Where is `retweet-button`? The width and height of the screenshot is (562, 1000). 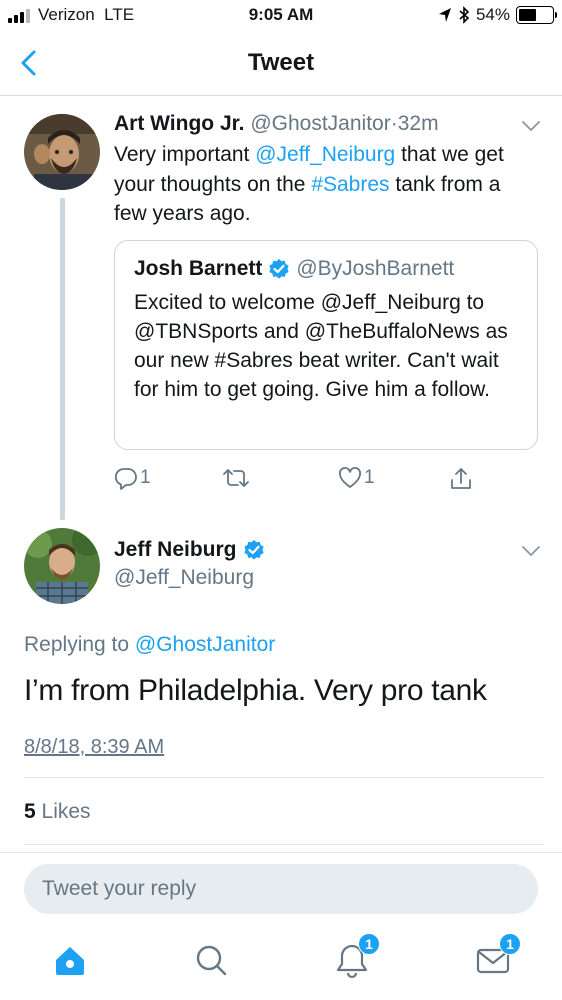
retweet-button is located at coordinates (237, 478).